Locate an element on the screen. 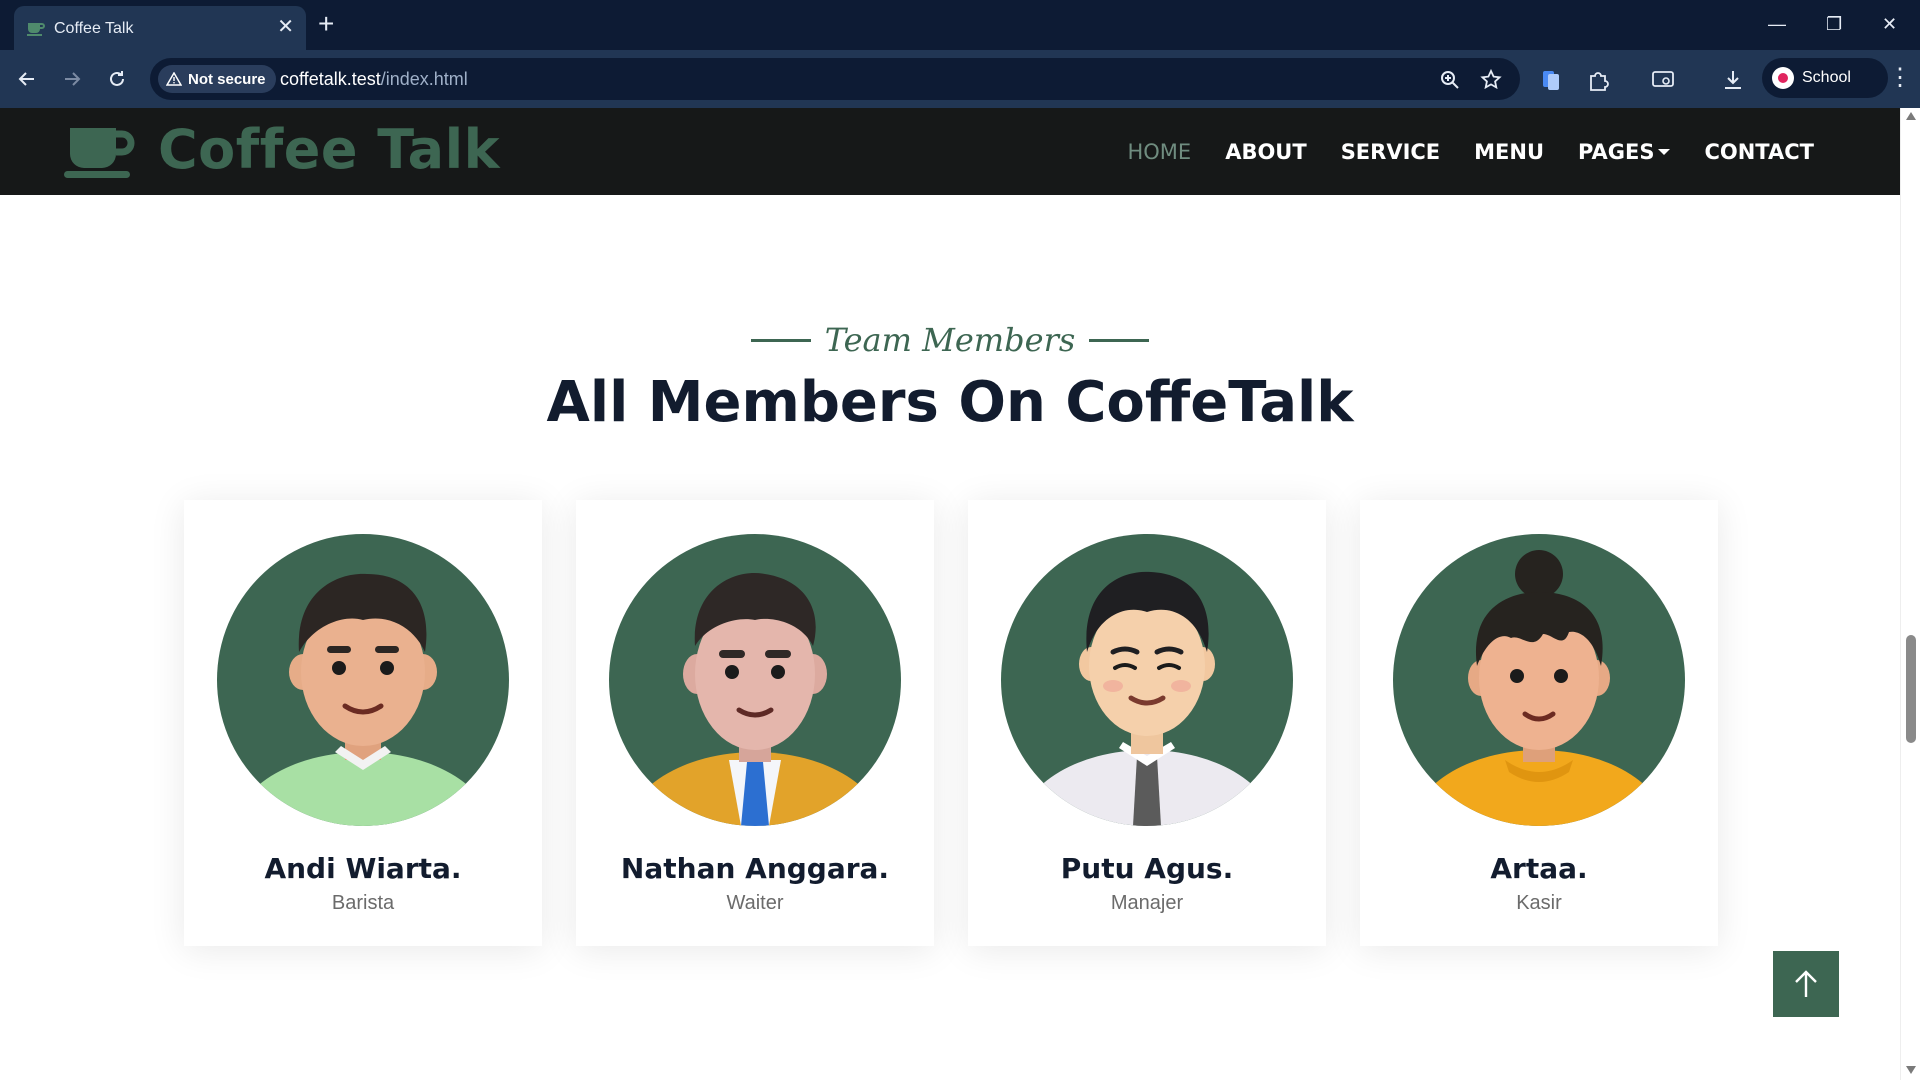 Image resolution: width=1920 pixels, height=1080 pixels. profile-label: School is located at coordinates (1826, 77).